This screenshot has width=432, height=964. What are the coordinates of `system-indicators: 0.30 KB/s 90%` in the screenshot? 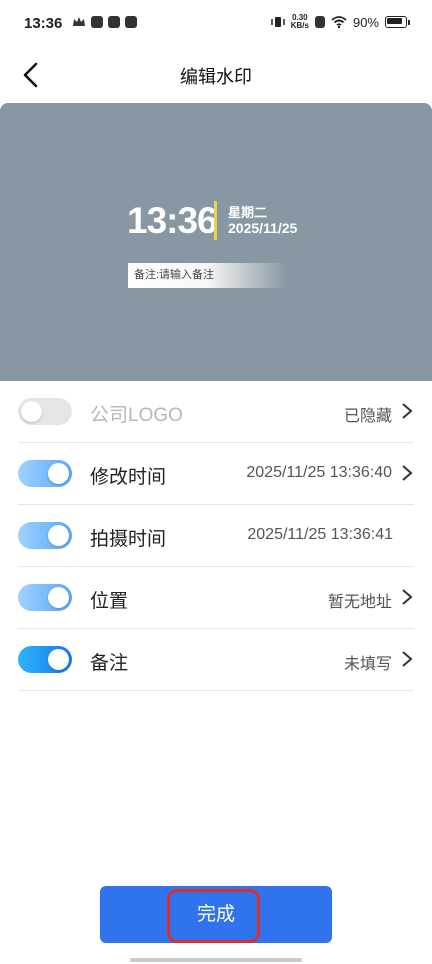 It's located at (340, 22).